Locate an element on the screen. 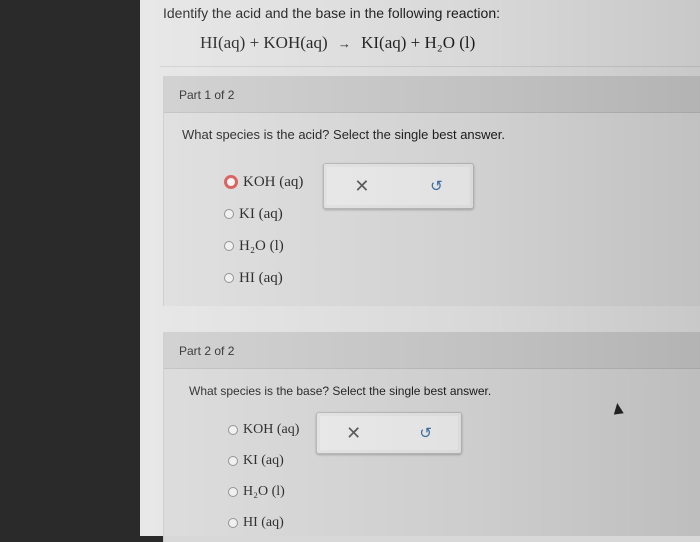  part-1-title: Part 1 of 2 is located at coordinates (207, 95).